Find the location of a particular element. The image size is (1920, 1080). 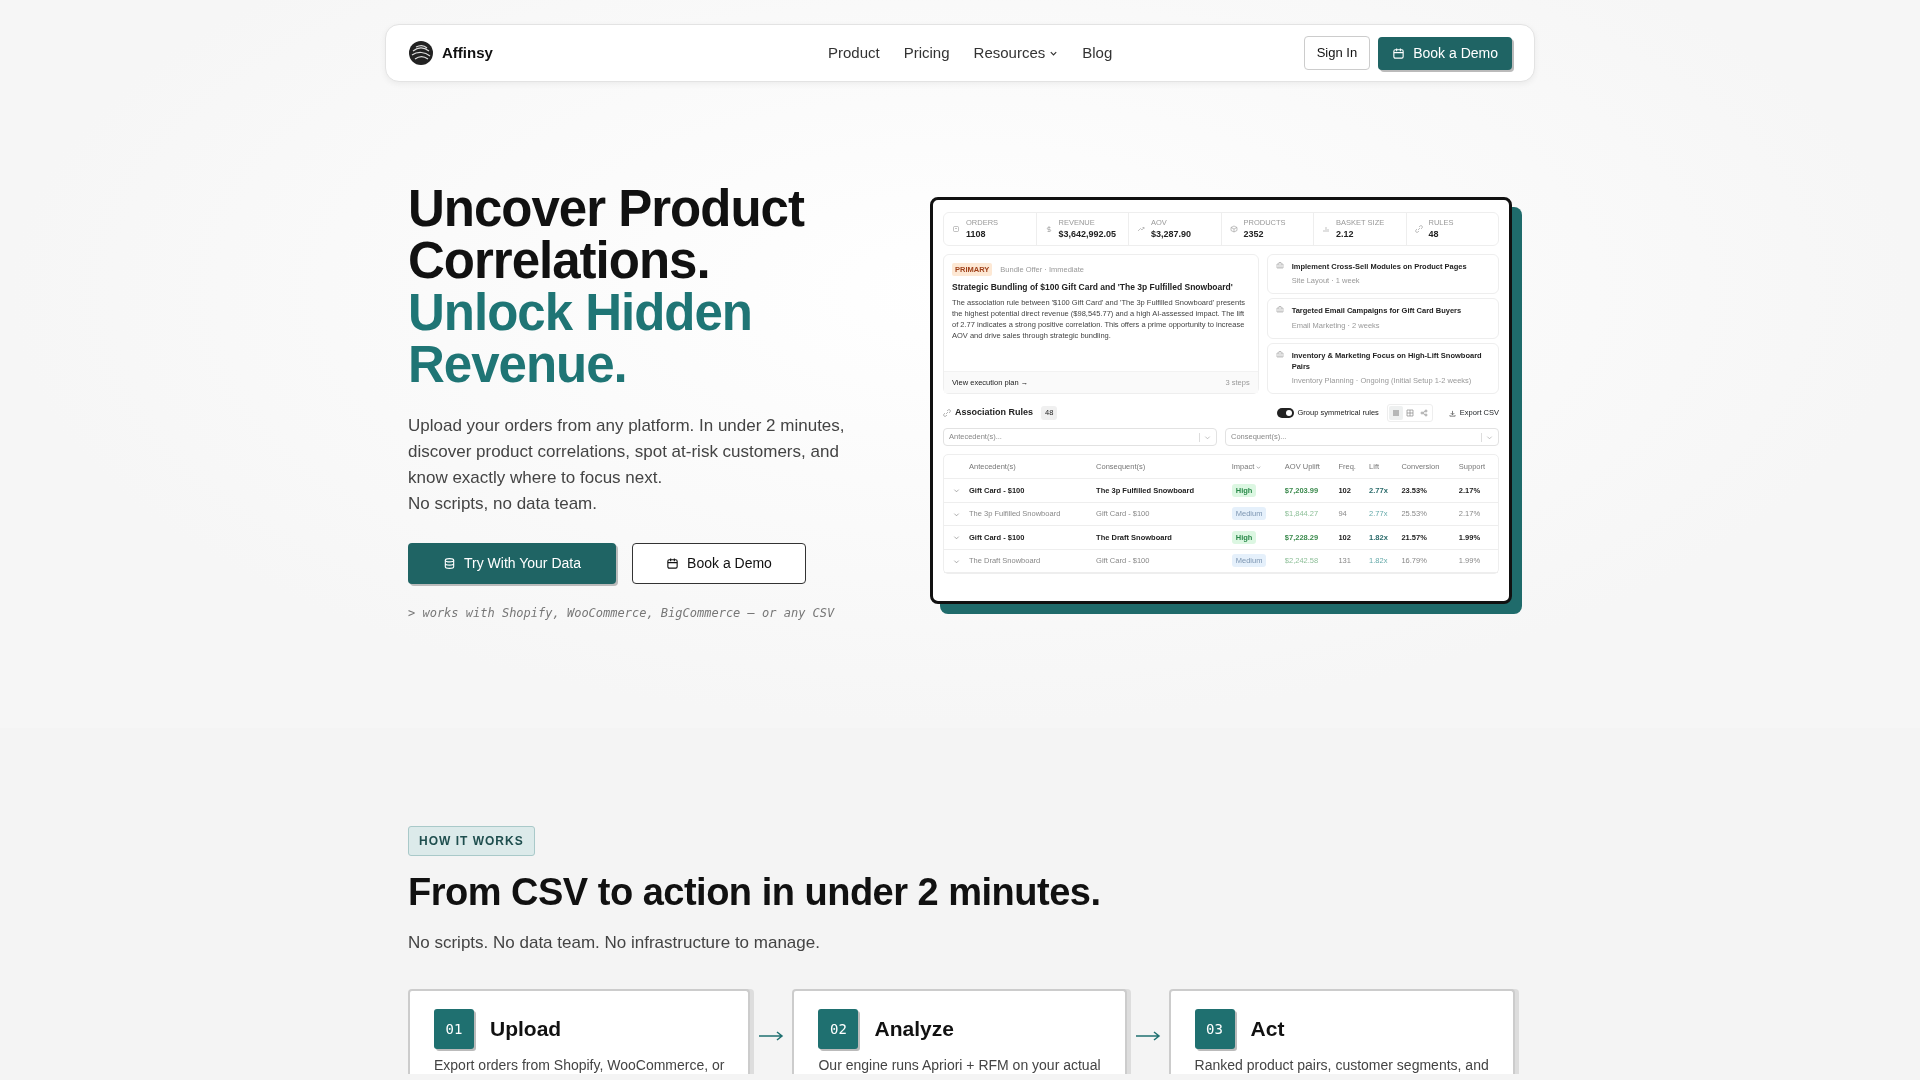

view-toggle is located at coordinates (1395, 413).